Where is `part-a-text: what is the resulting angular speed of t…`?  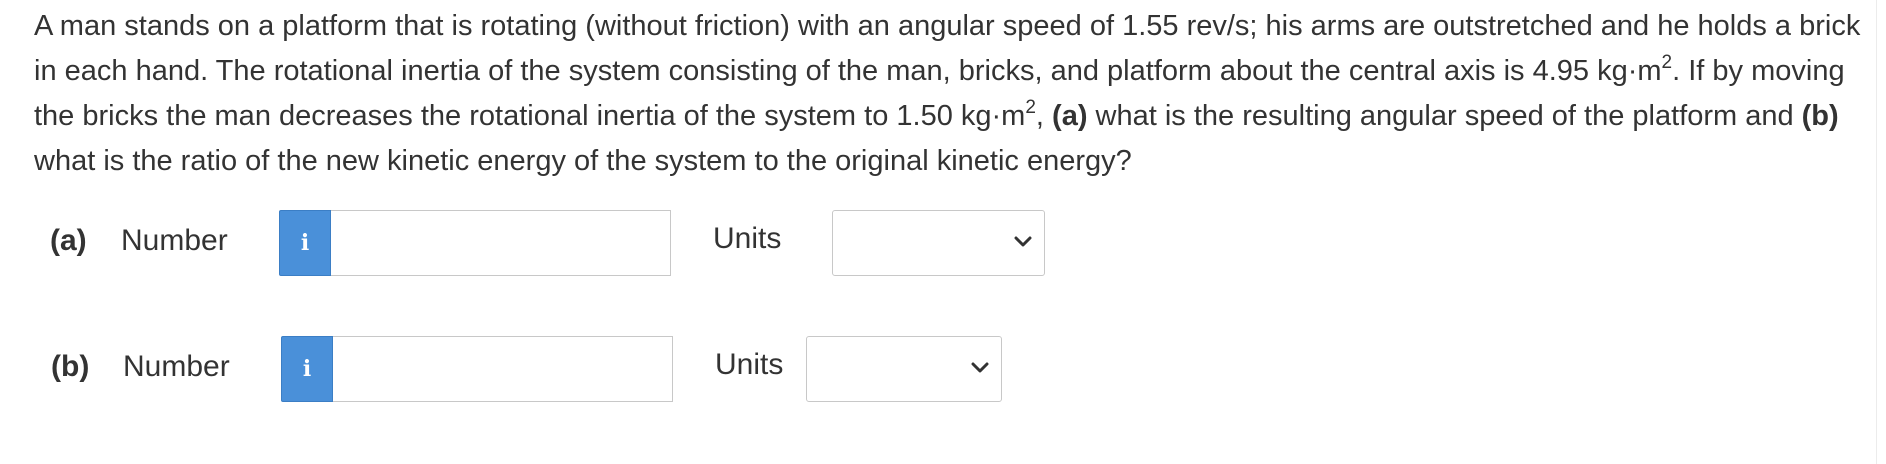
part-a-text: what is the resulting angular speed of t… is located at coordinates (1444, 116).